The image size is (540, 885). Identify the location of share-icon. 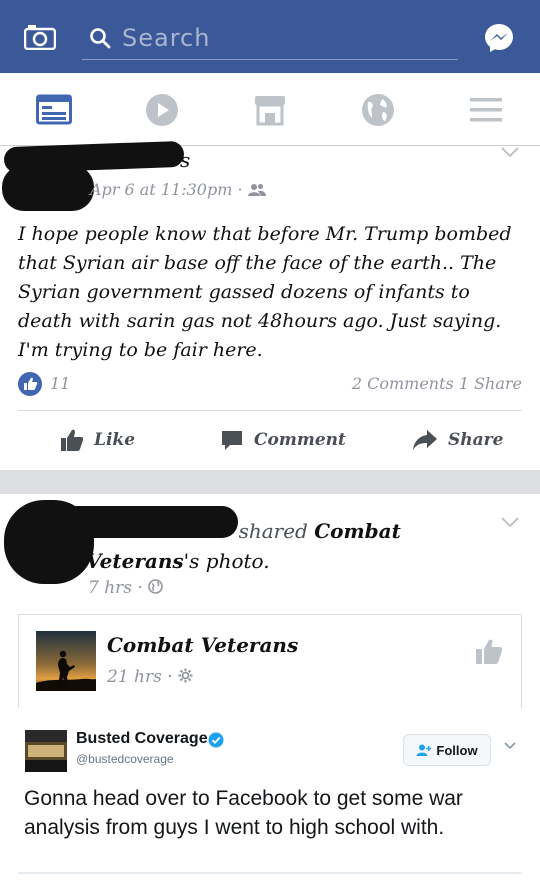
(425, 440).